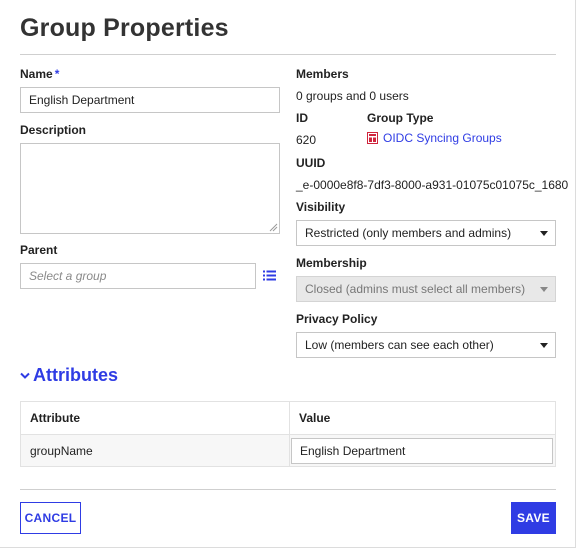  What do you see at coordinates (288, 450) in the screenshot?
I see `table-row: groupName English Department` at bounding box center [288, 450].